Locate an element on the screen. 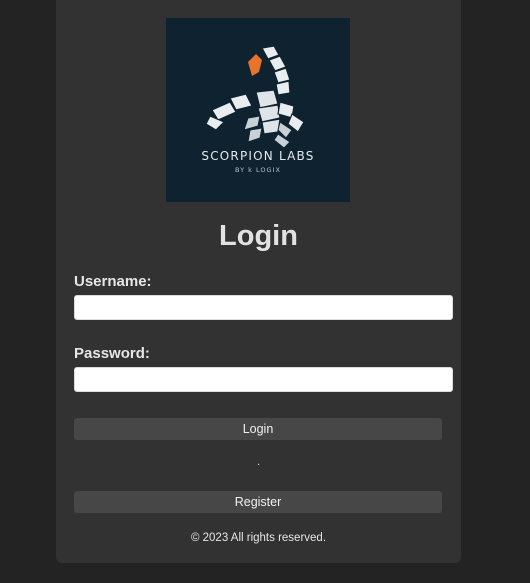 This screenshot has width=530, height=583. password-input is located at coordinates (263, 379).